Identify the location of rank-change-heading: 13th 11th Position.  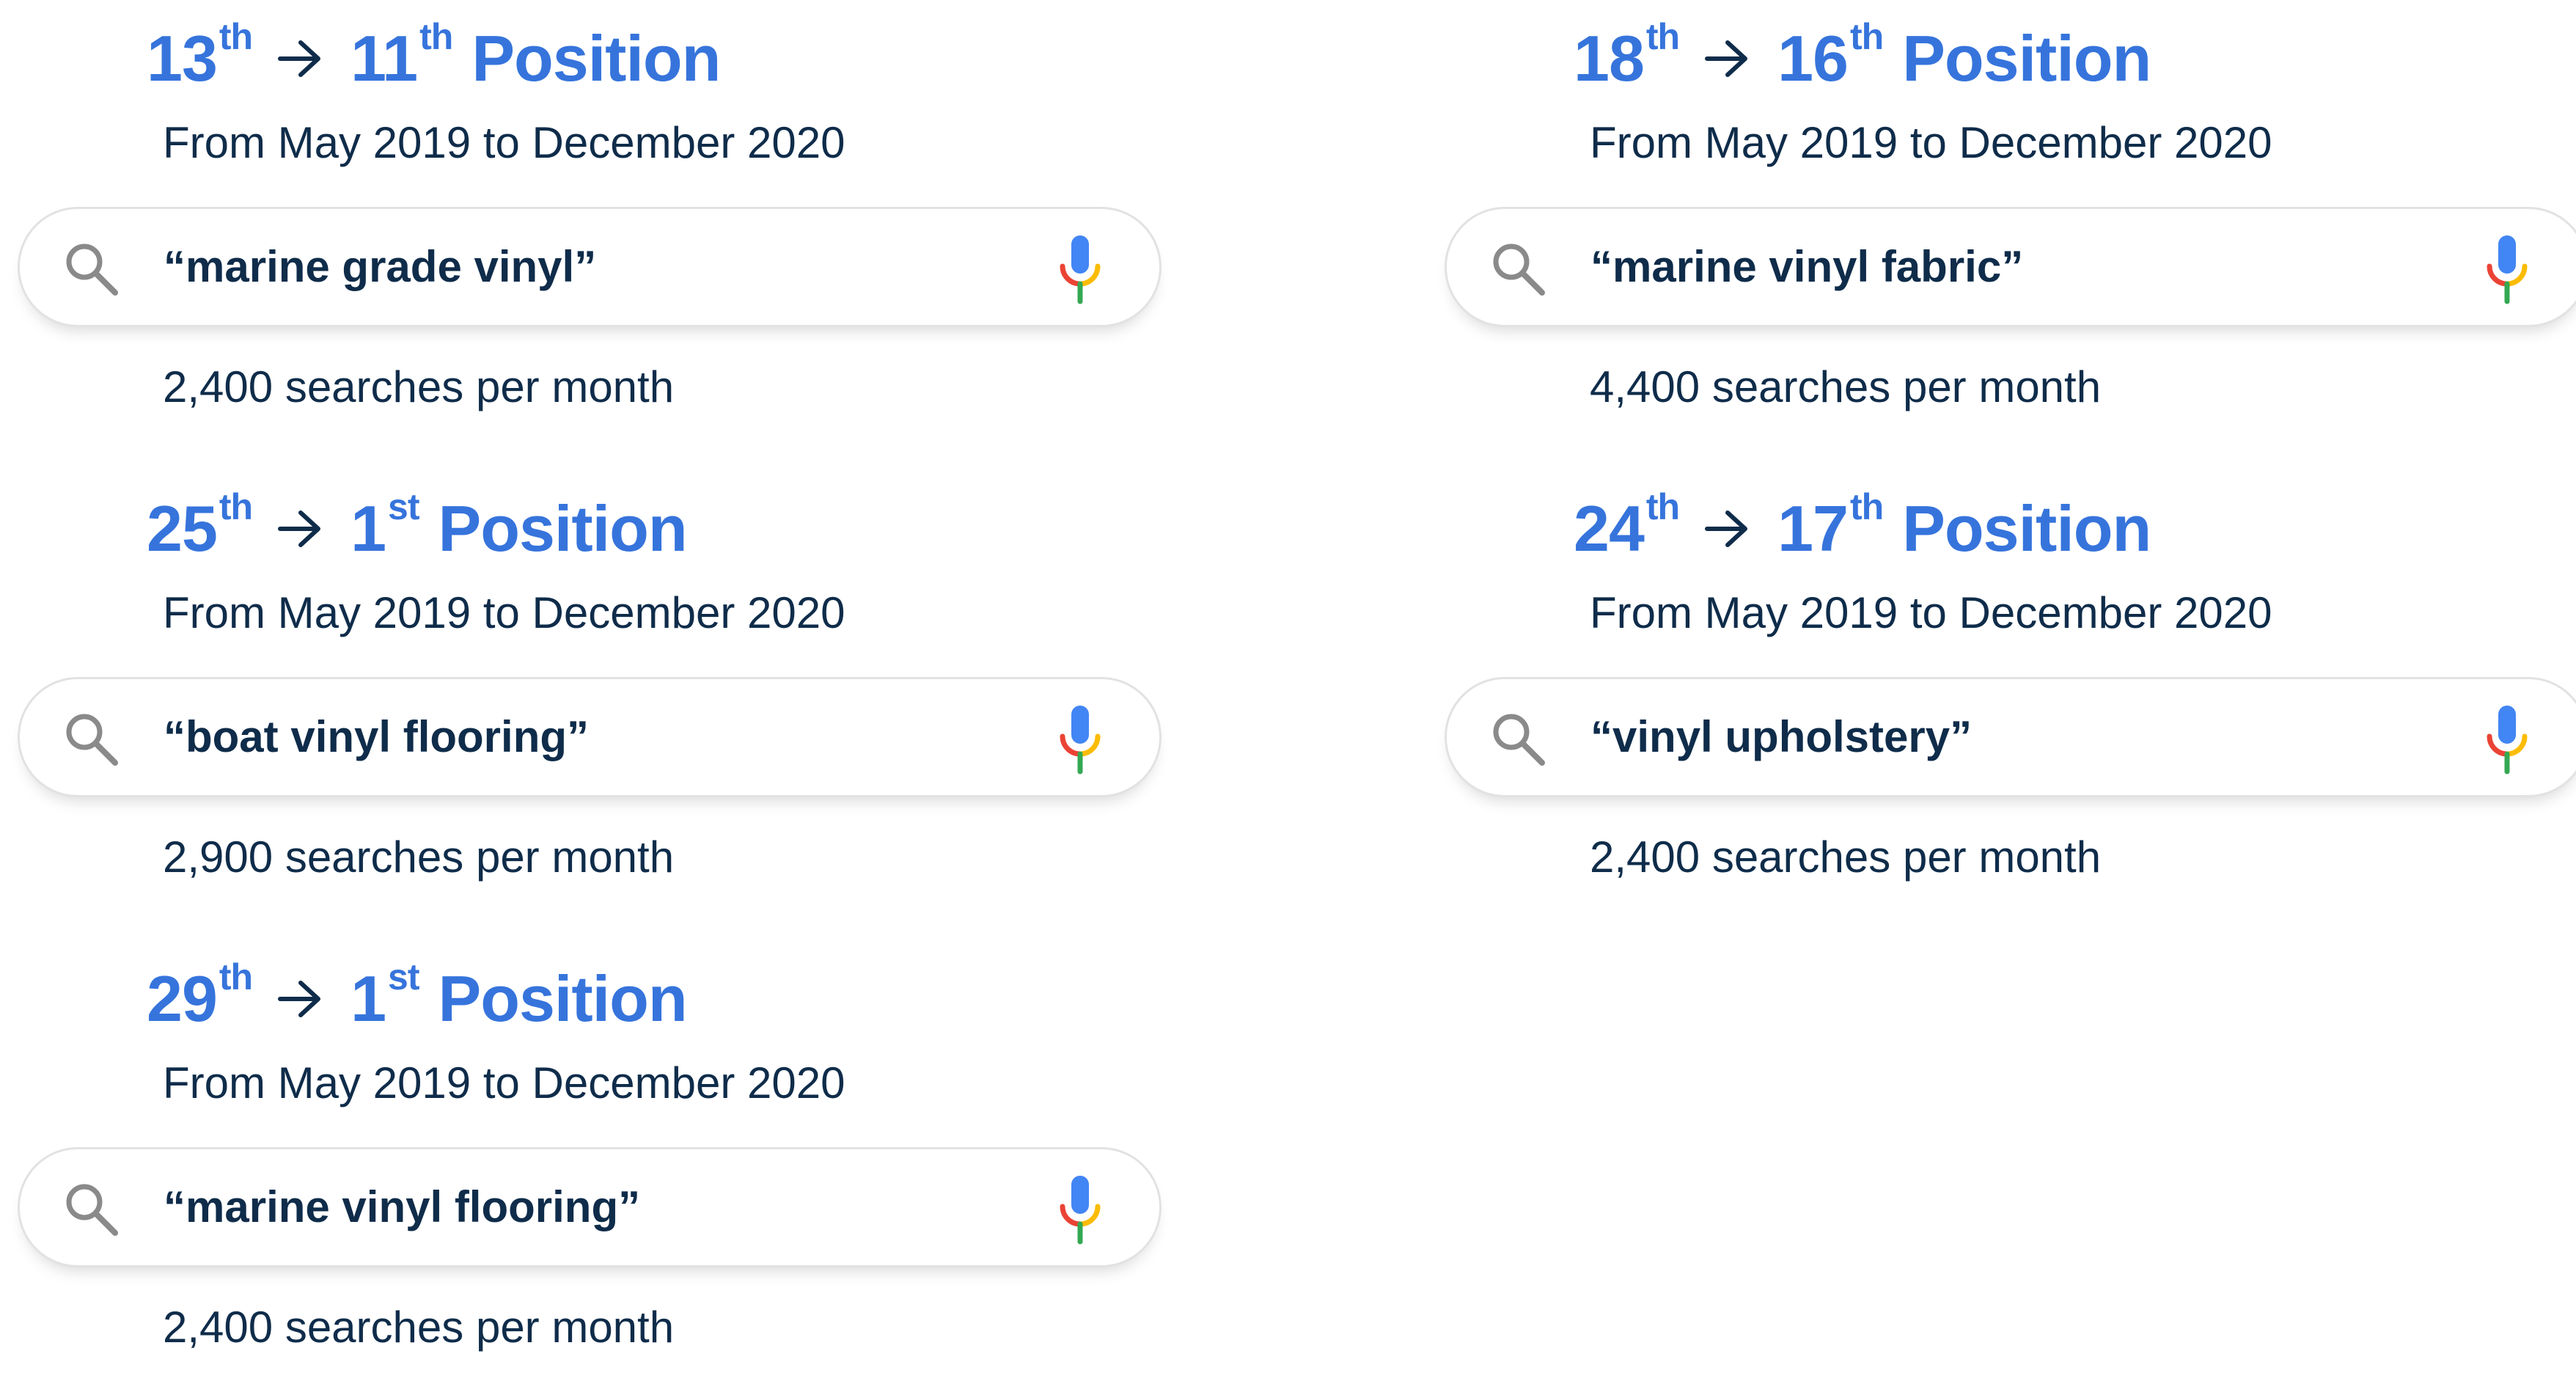
(434, 58).